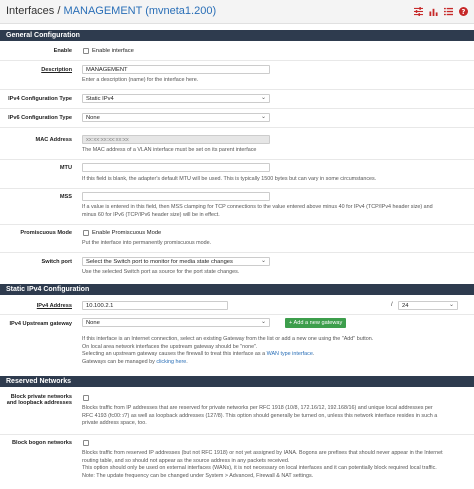 This screenshot has width=474, height=489. I want to click on mac-address-input: xx:xx:xx:xx:xx:xx, so click(176, 139).